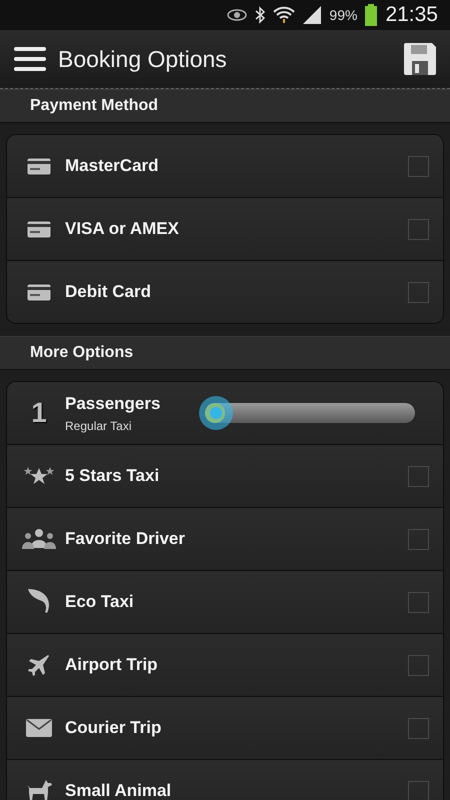  Describe the element at coordinates (39, 602) in the screenshot. I see `leaf-icon` at that location.